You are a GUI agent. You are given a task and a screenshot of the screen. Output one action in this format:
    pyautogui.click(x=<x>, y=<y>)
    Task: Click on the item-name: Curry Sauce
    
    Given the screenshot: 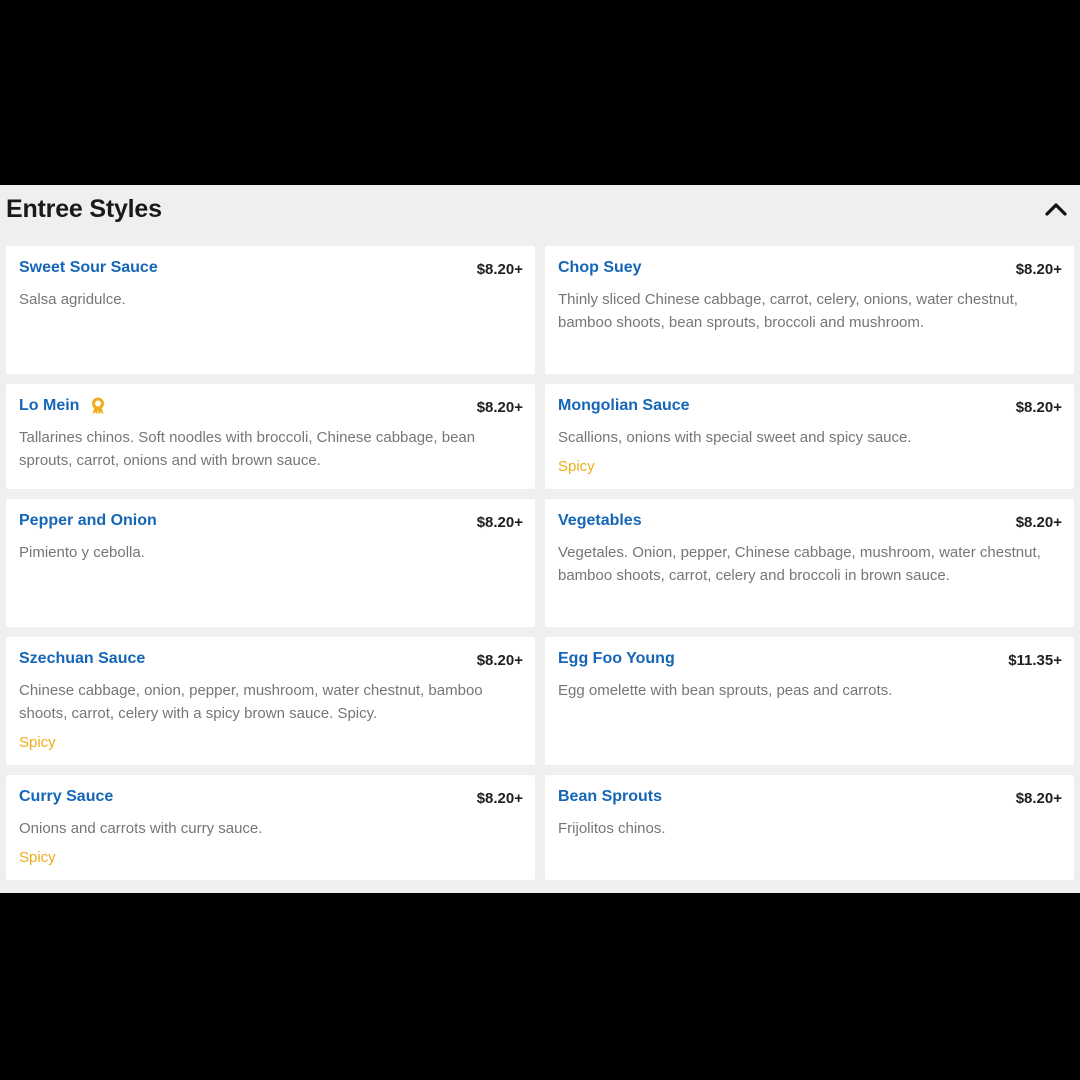 What is the action you would take?
    pyautogui.click(x=66, y=797)
    